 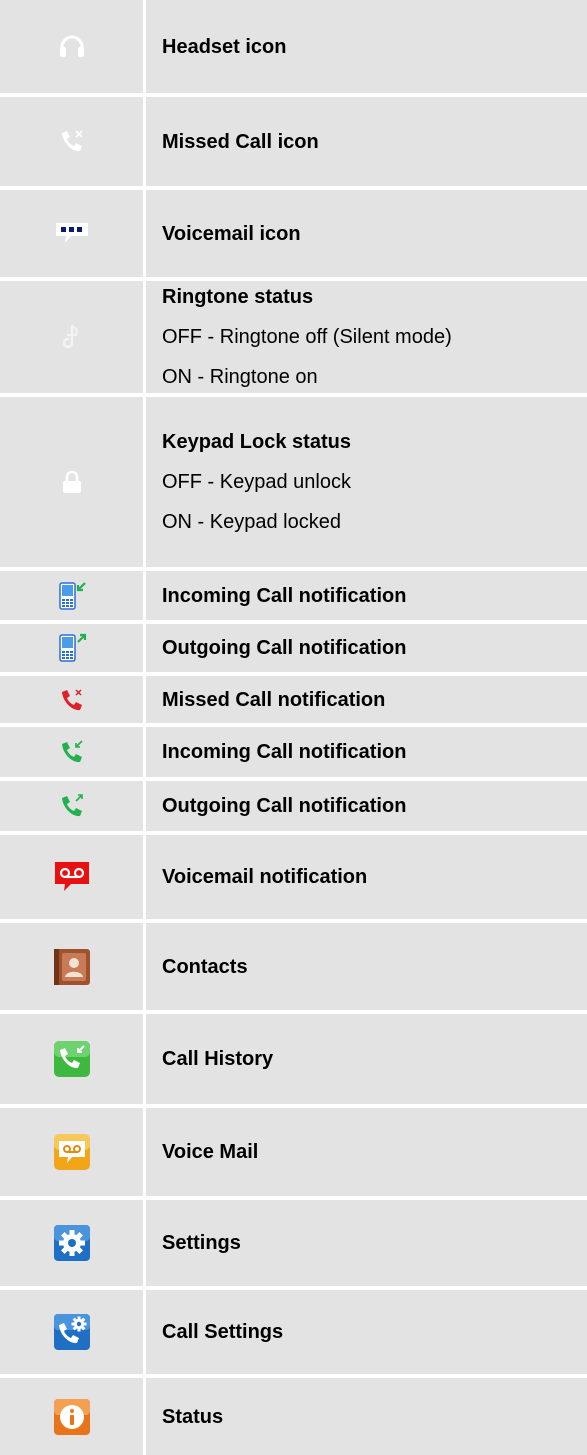 I want to click on missed-call-icon, so click(x=72, y=140).